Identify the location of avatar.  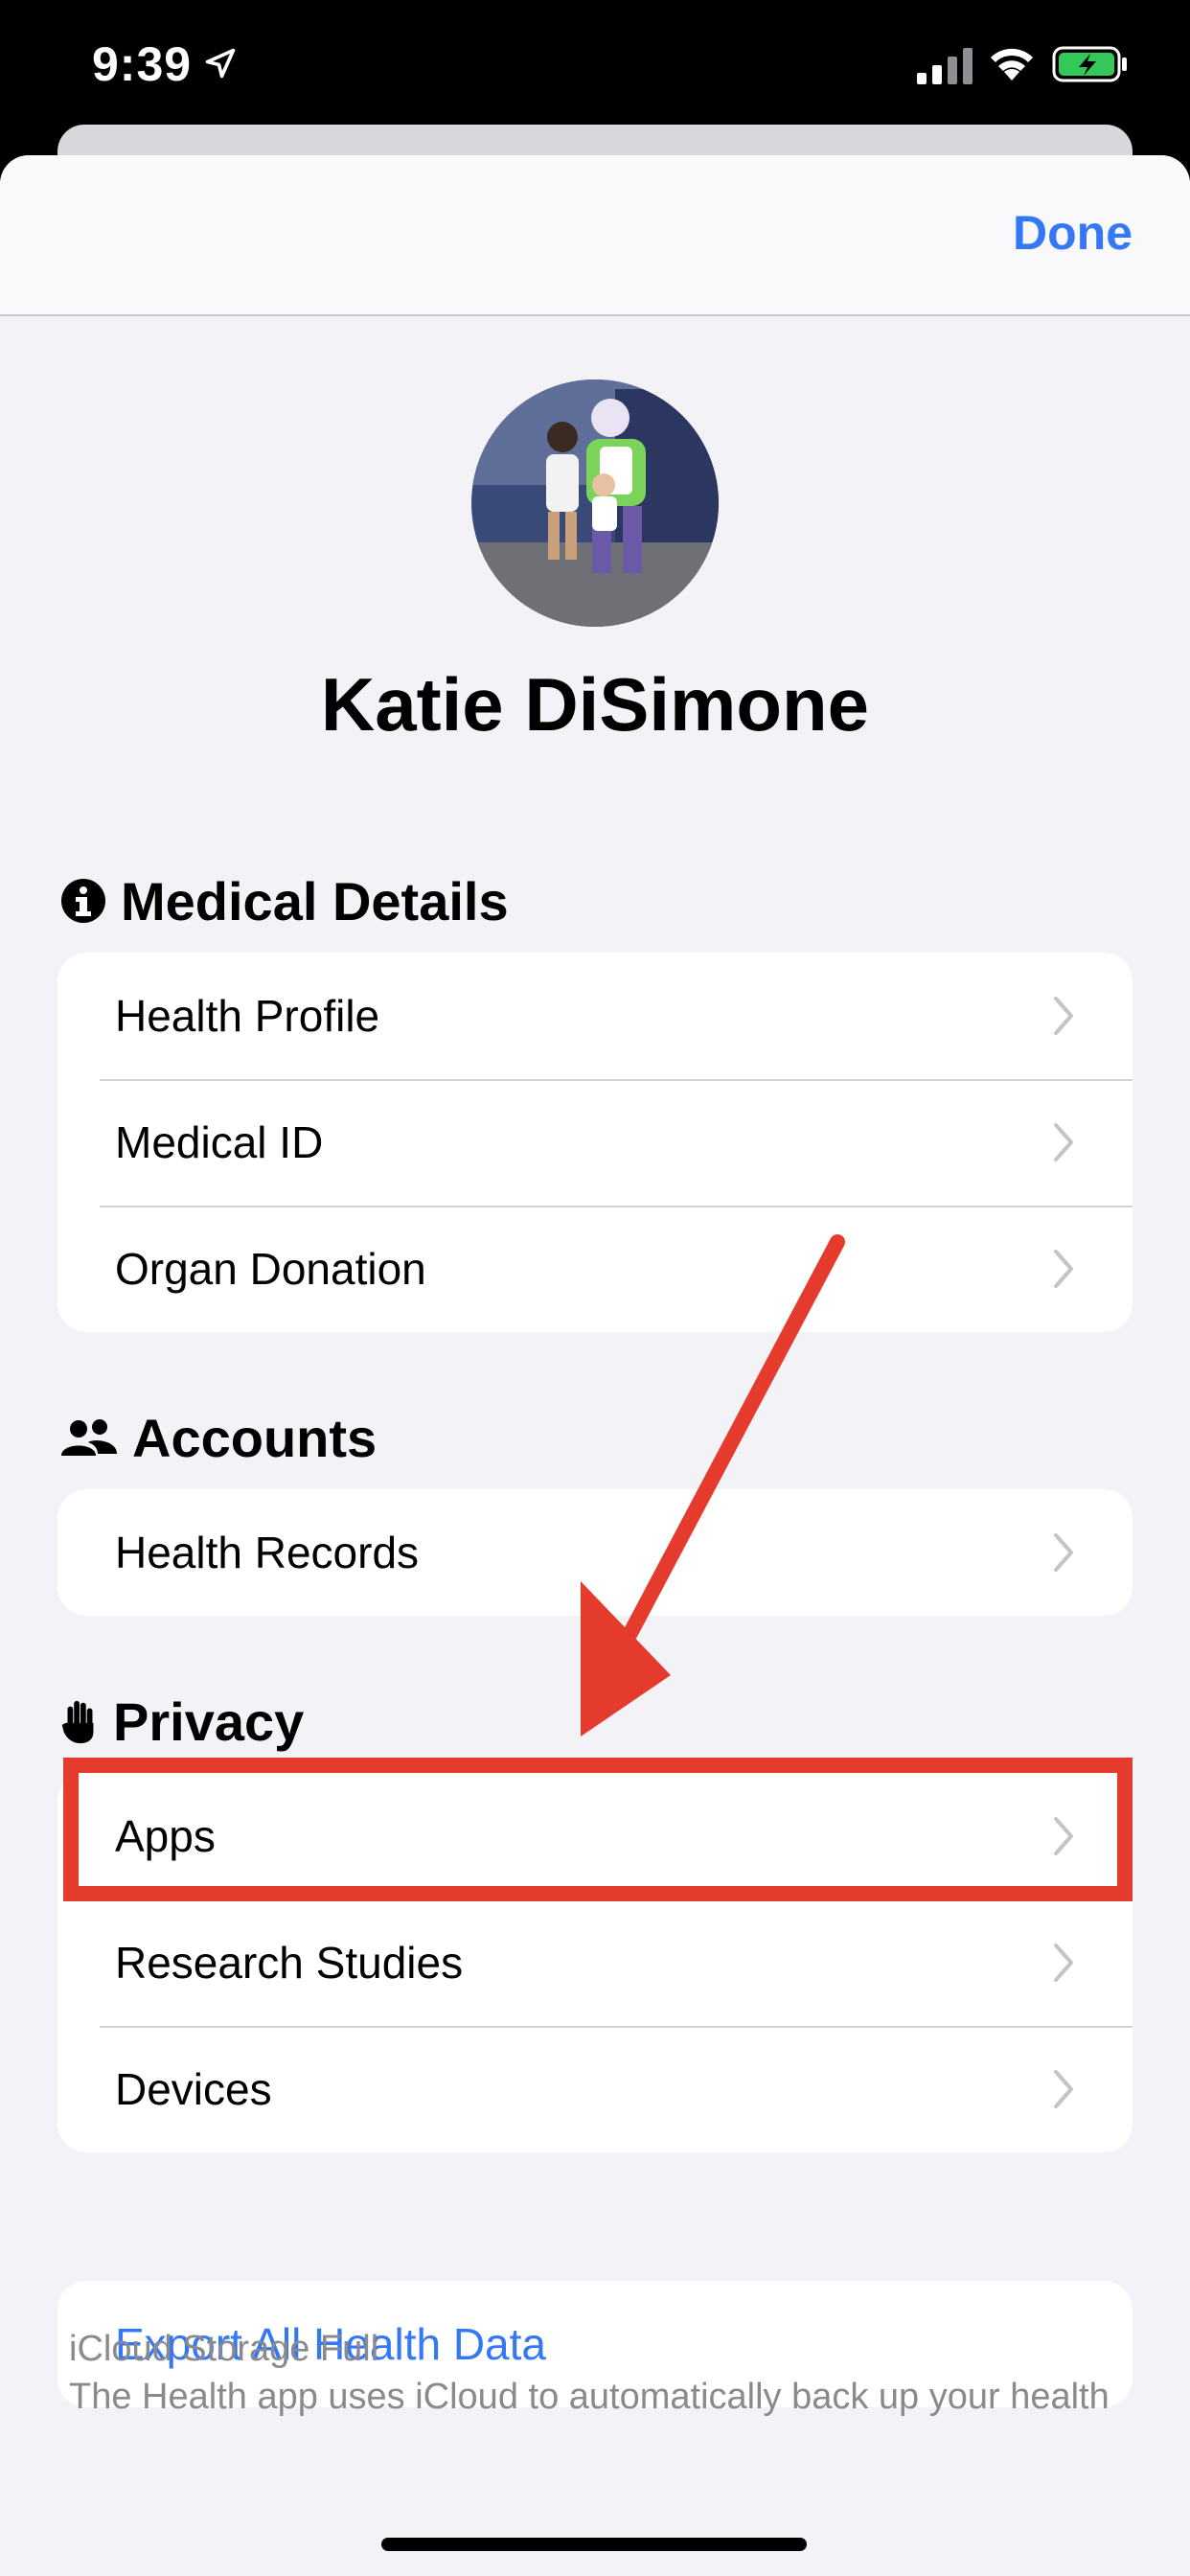
(595, 504).